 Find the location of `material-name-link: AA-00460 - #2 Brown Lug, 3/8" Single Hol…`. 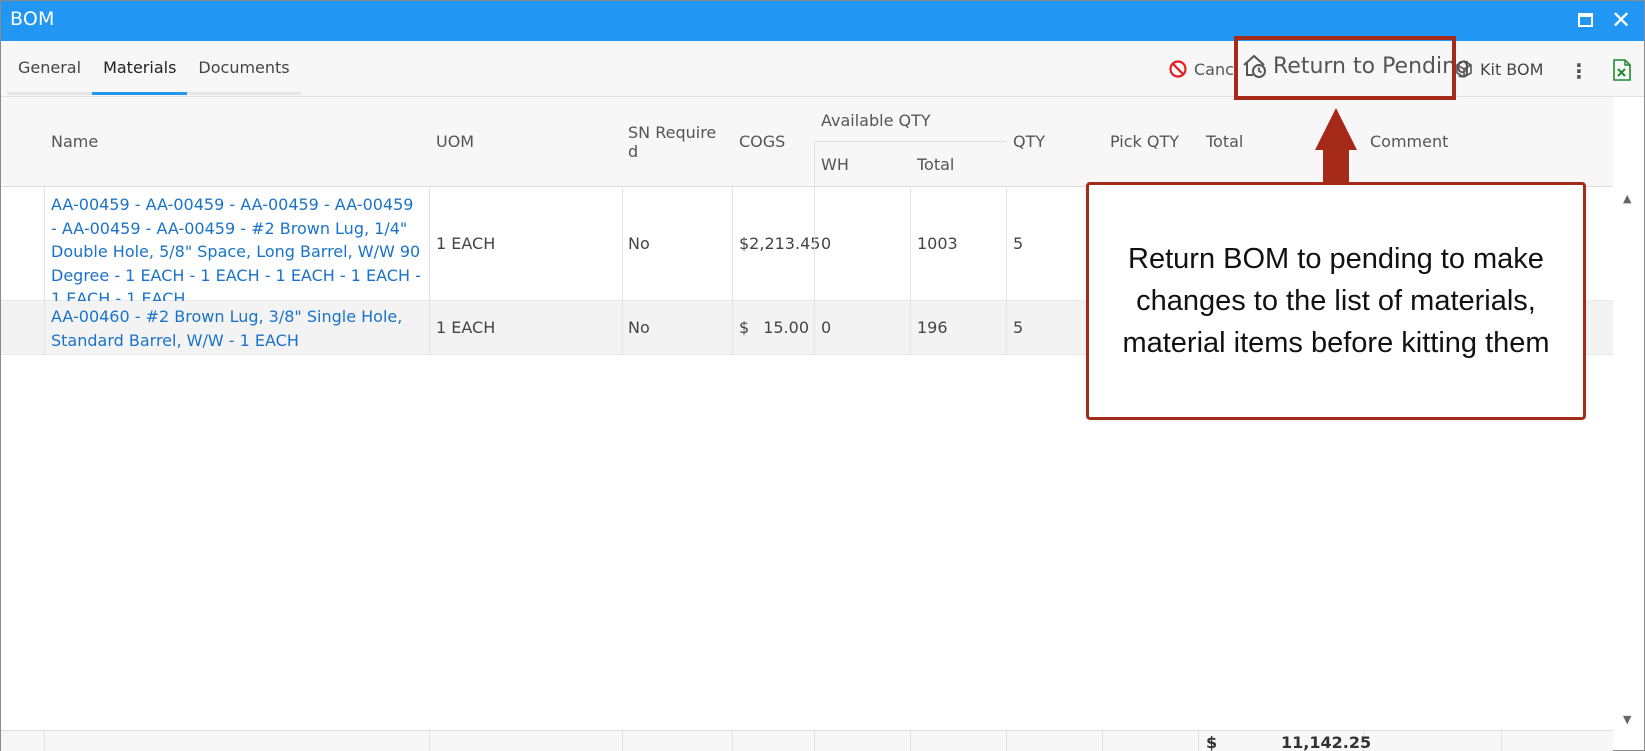

material-name-link: AA-00460 - #2 Brown Lug, 3/8" Single Hol… is located at coordinates (241, 328).